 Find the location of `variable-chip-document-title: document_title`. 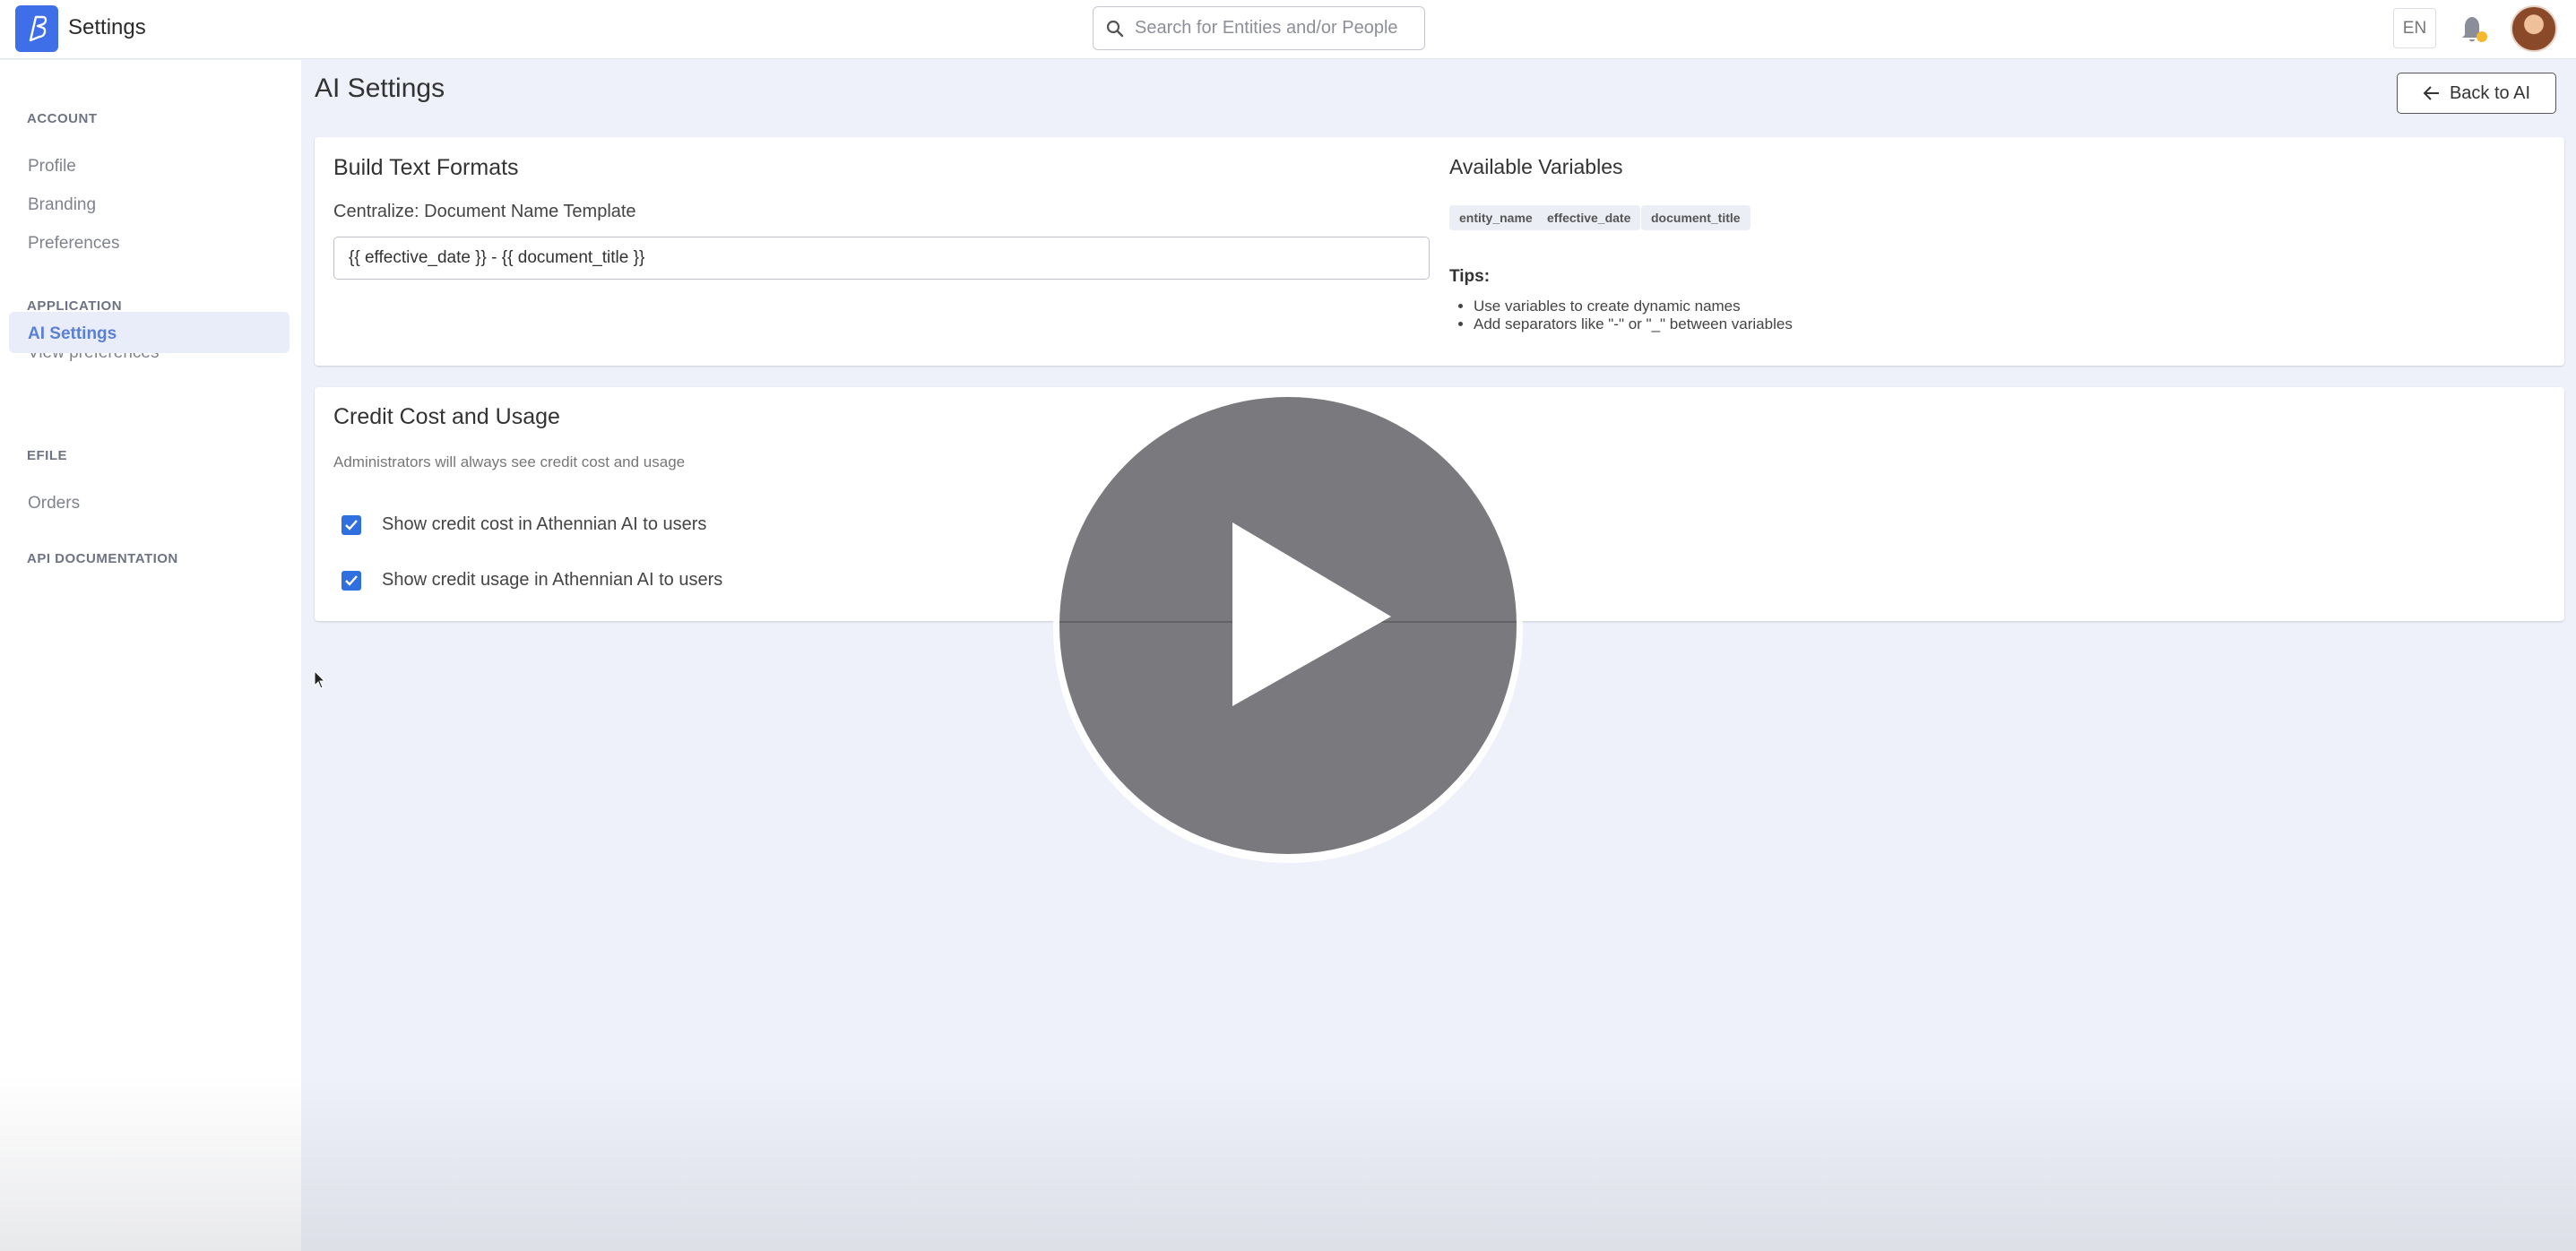

variable-chip-document-title: document_title is located at coordinates (1695, 218).